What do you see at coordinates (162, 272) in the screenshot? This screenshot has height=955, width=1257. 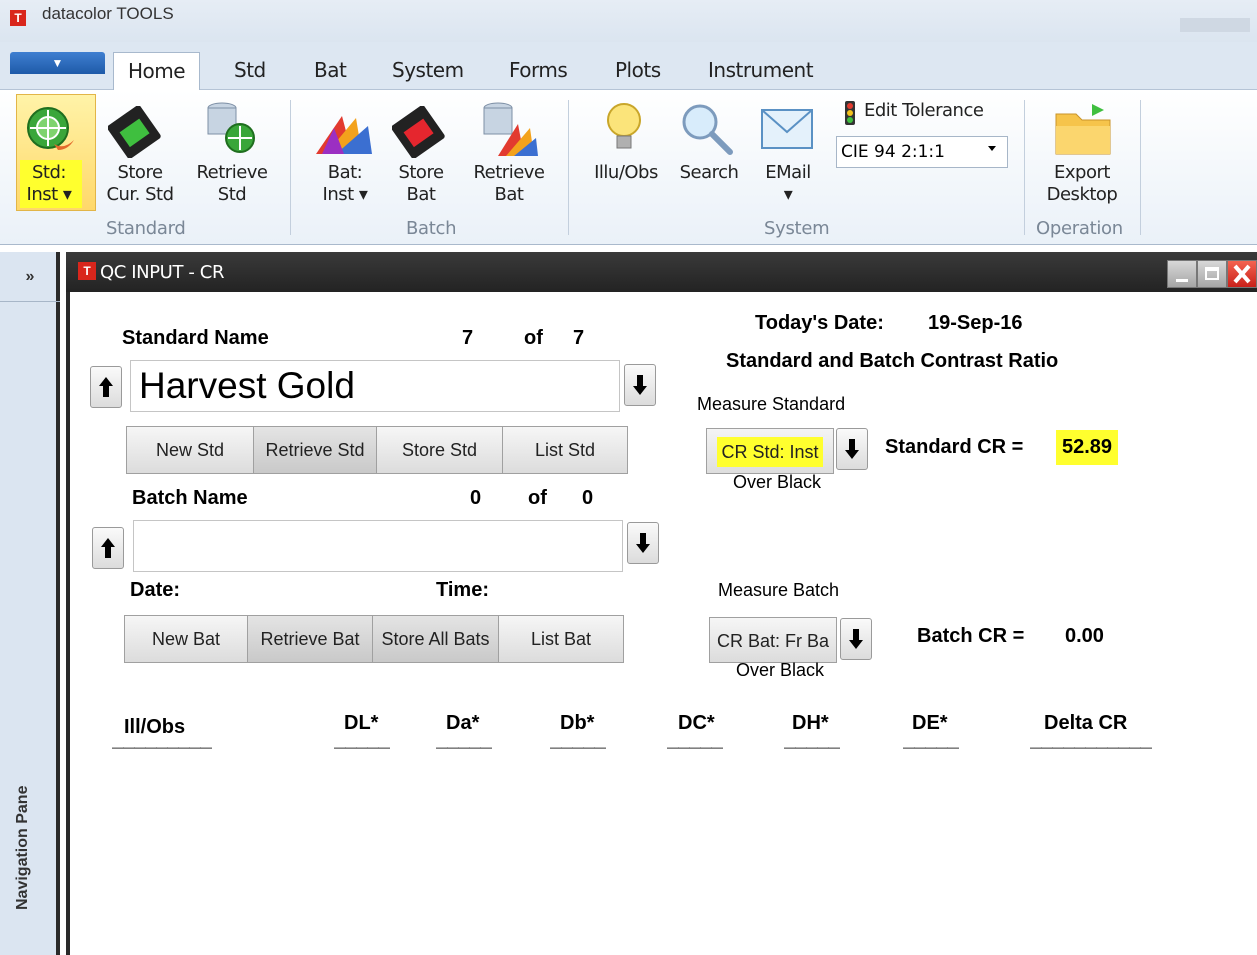 I see `window-title: QC INPUT - CR` at bounding box center [162, 272].